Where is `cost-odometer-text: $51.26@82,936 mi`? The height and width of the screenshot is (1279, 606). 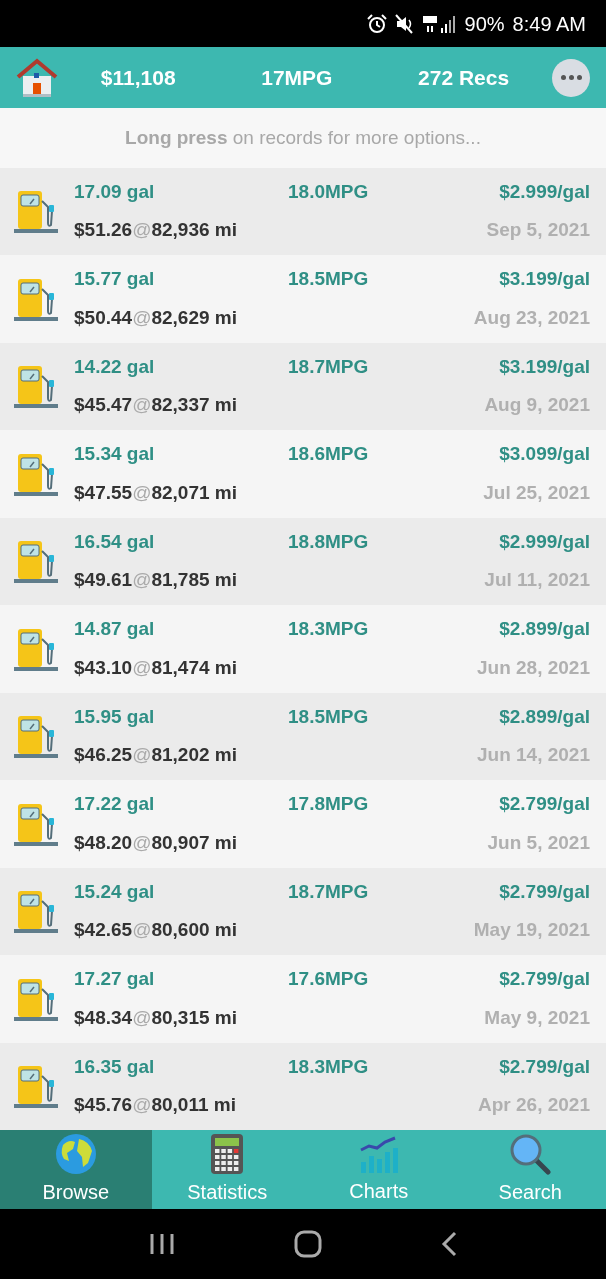
cost-odometer-text: $51.26@82,936 mi is located at coordinates (155, 230).